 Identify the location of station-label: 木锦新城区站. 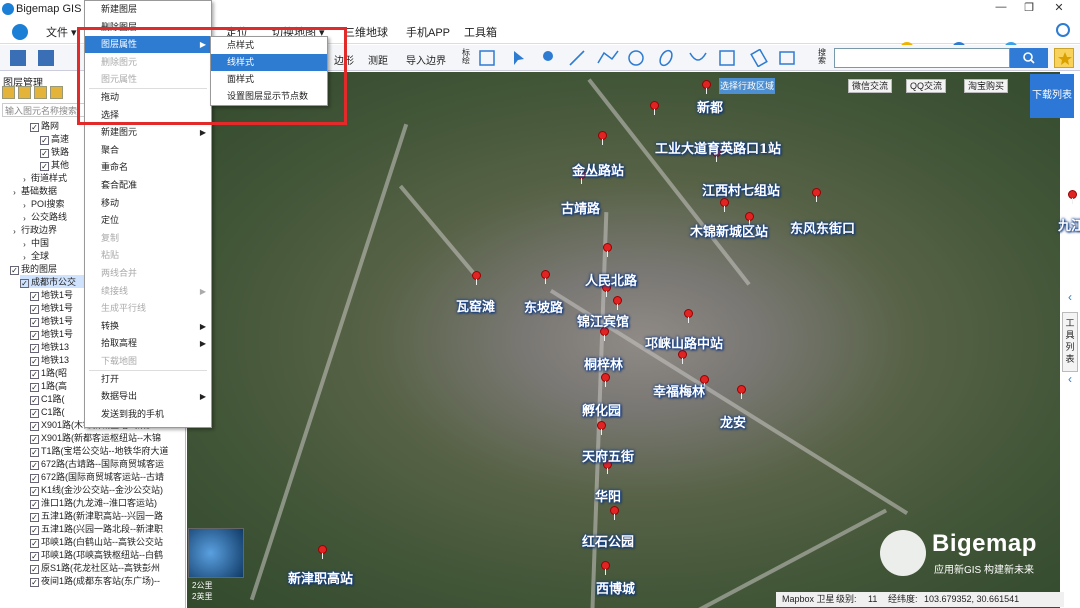
(729, 230).